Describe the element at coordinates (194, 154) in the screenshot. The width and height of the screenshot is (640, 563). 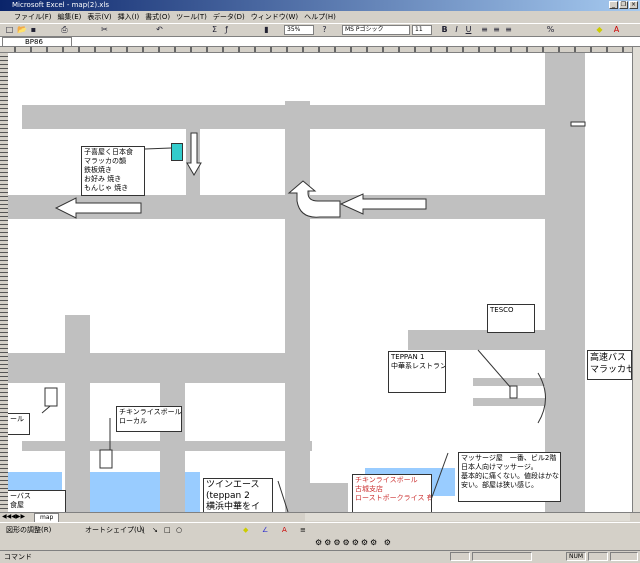
I see `arrow-down-icon` at that location.